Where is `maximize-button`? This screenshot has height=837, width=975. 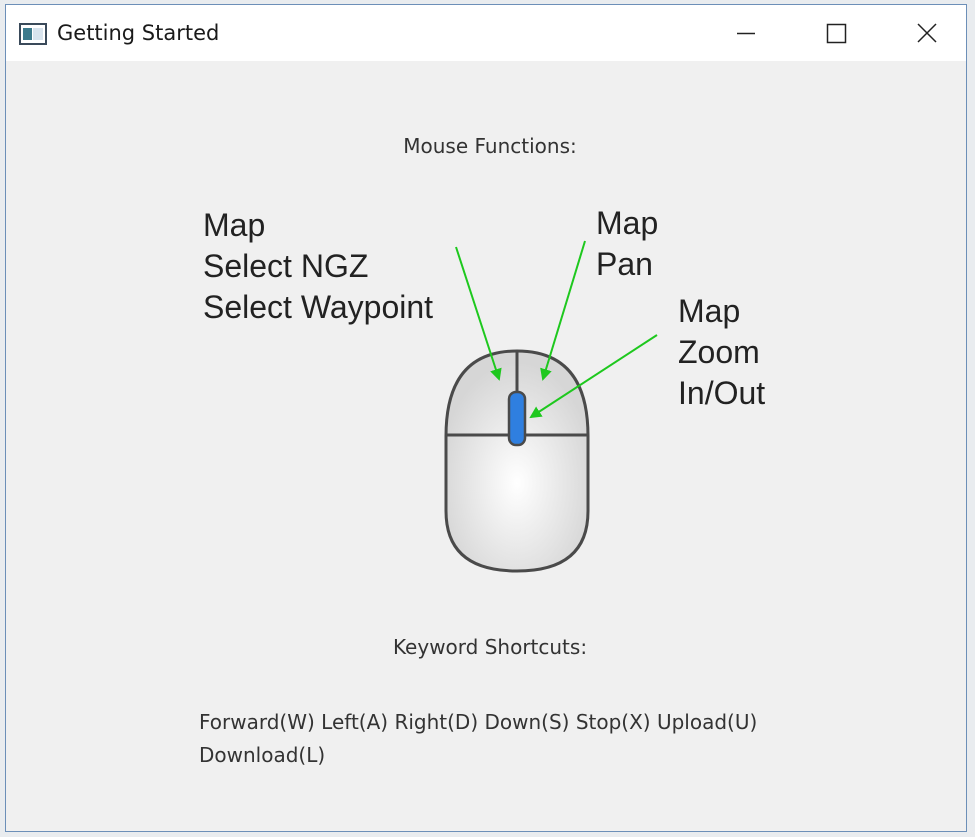
maximize-button is located at coordinates (836, 33).